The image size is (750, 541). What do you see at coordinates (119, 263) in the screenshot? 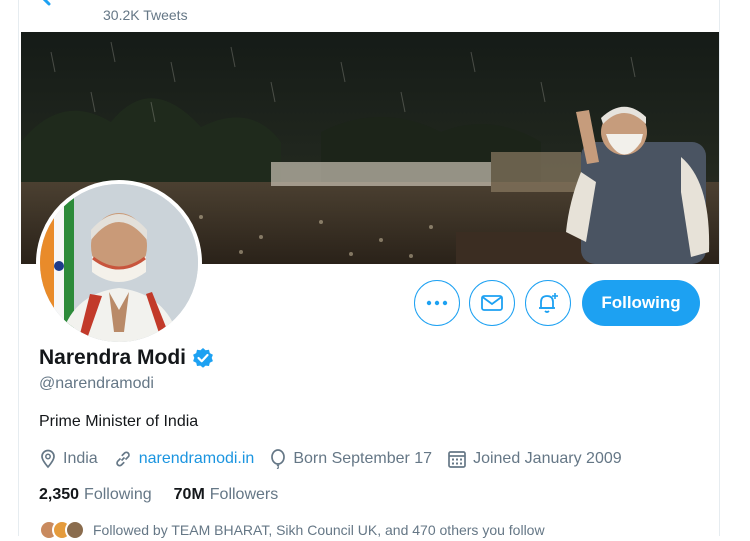
I see `profile-avatar` at bounding box center [119, 263].